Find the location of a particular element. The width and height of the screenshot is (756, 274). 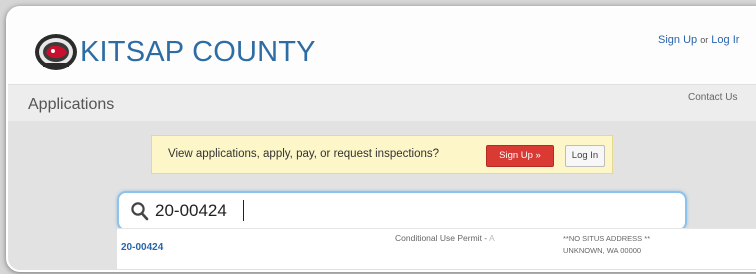

result-permit-type: Conditional Use Permit - A is located at coordinates (445, 238).